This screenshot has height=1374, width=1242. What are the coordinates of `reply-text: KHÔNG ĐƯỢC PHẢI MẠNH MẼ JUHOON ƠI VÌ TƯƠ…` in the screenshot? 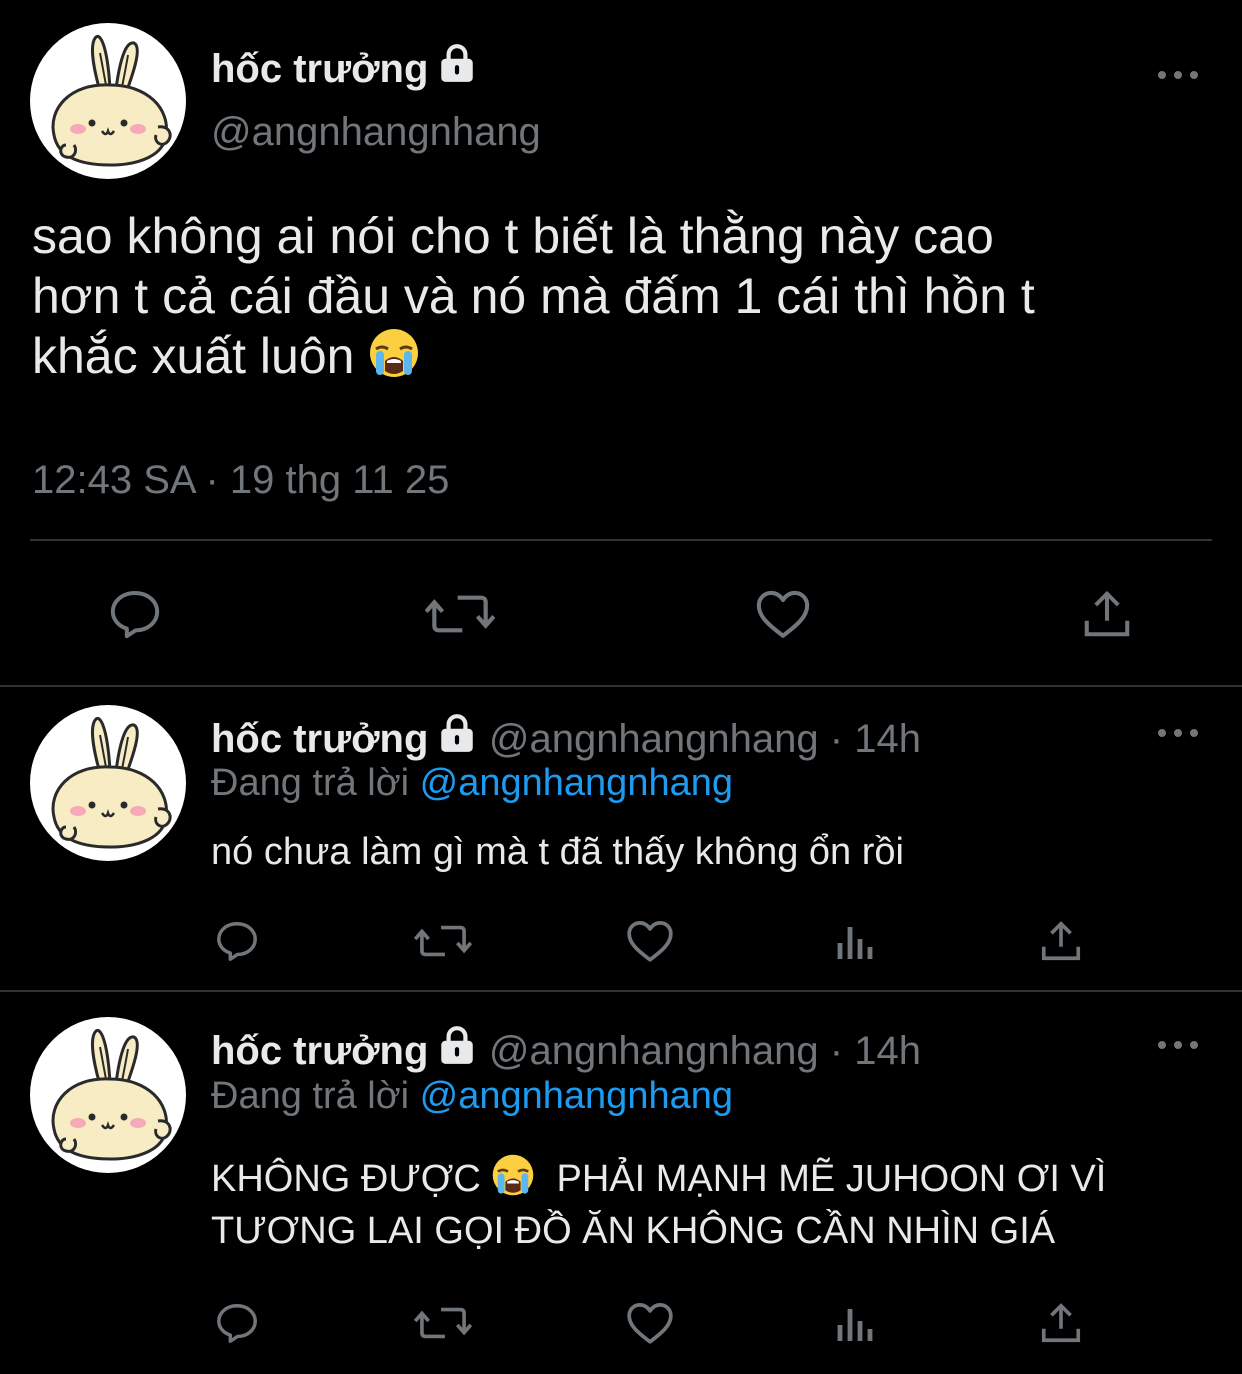 It's located at (716, 1205).